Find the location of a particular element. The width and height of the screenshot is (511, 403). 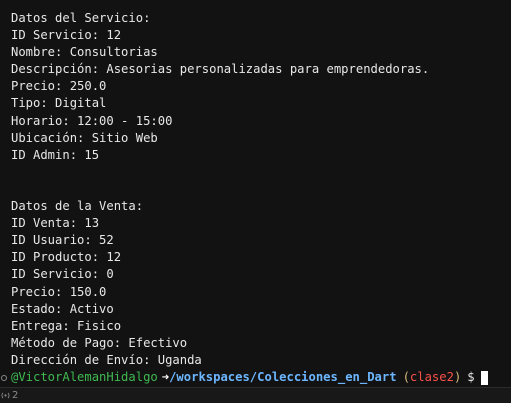

sale-header: Datos de la Venta: is located at coordinates (77, 206).